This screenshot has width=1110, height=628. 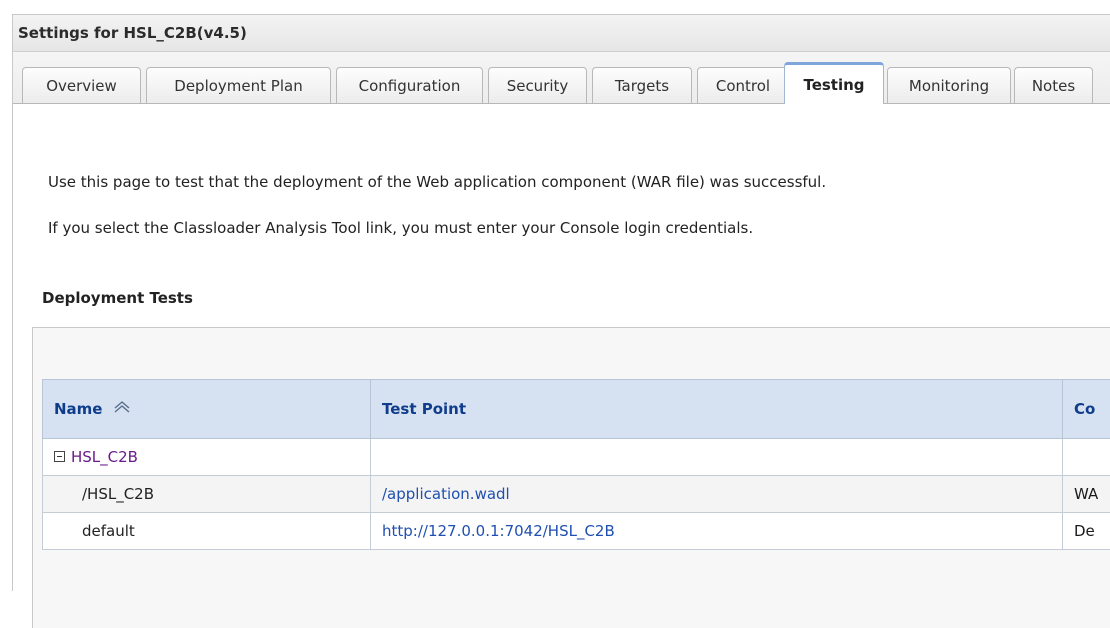 I want to click on column-header-test-point: Test Point, so click(x=717, y=409).